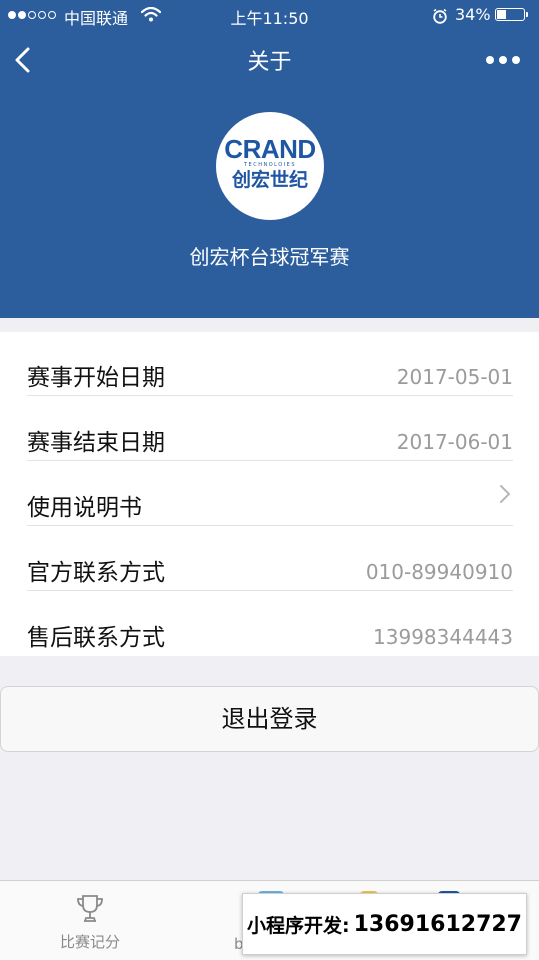 This screenshot has height=960, width=539. Describe the element at coordinates (454, 442) in the screenshot. I see `info-value: 2017-06-01` at that location.